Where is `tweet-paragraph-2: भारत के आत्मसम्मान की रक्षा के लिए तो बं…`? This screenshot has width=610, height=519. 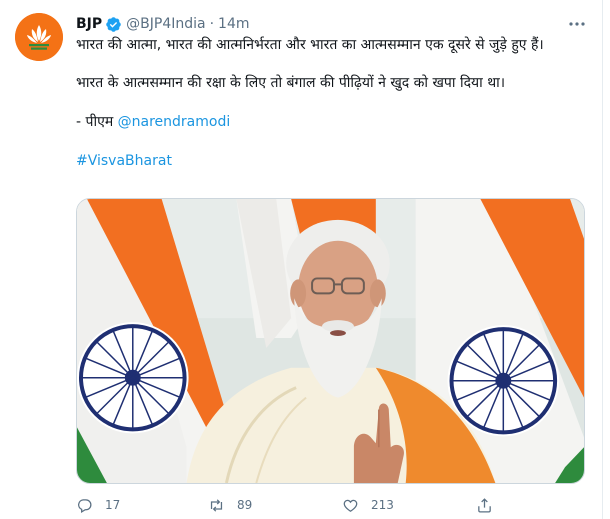 tweet-paragraph-2: भारत के आत्मसम्मान की रक्षा के लिए तो बं… is located at coordinates (291, 83).